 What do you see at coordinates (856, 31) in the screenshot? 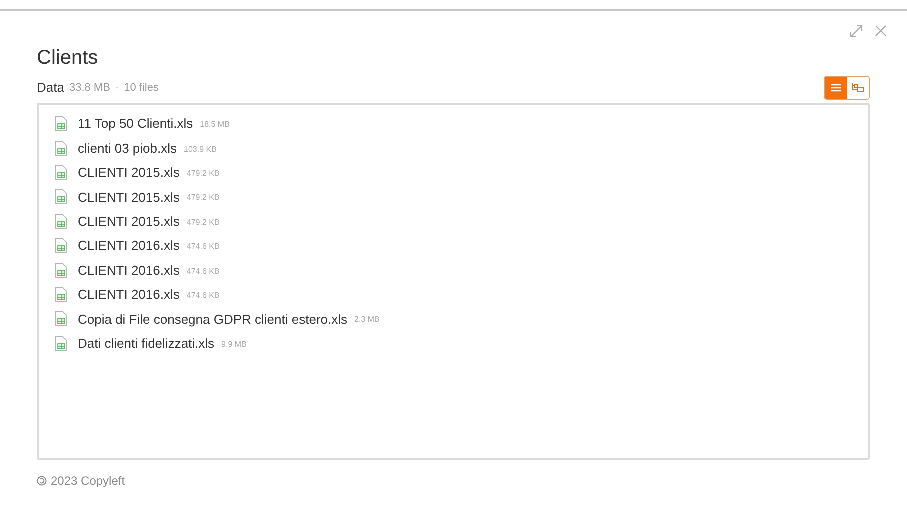
I see `expand-icon` at bounding box center [856, 31].